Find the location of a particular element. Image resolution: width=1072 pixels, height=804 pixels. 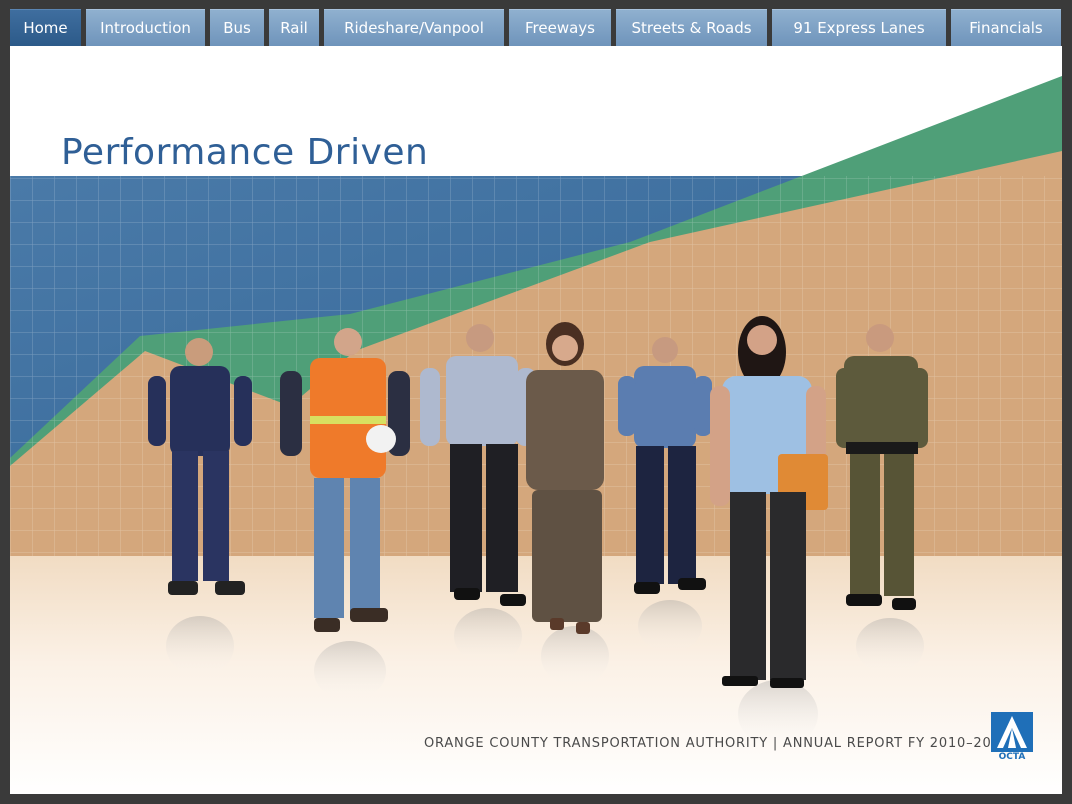

page-title: Performance Driven is located at coordinates (245, 152).